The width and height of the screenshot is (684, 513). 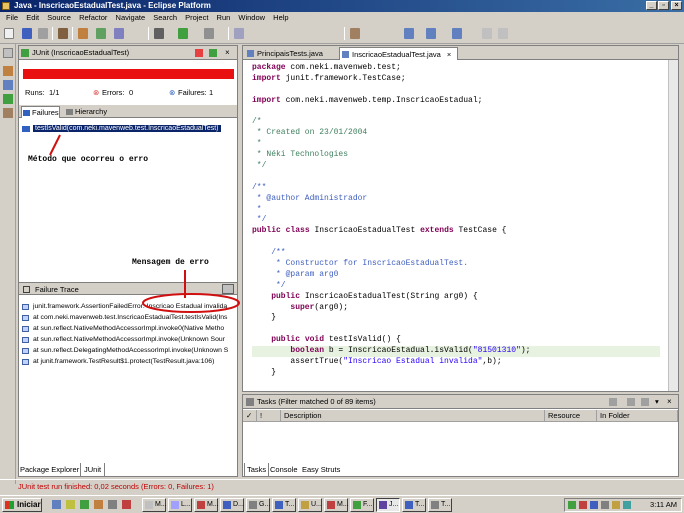 I want to click on tab-easy-struts: Easy Struts, so click(x=321, y=469).